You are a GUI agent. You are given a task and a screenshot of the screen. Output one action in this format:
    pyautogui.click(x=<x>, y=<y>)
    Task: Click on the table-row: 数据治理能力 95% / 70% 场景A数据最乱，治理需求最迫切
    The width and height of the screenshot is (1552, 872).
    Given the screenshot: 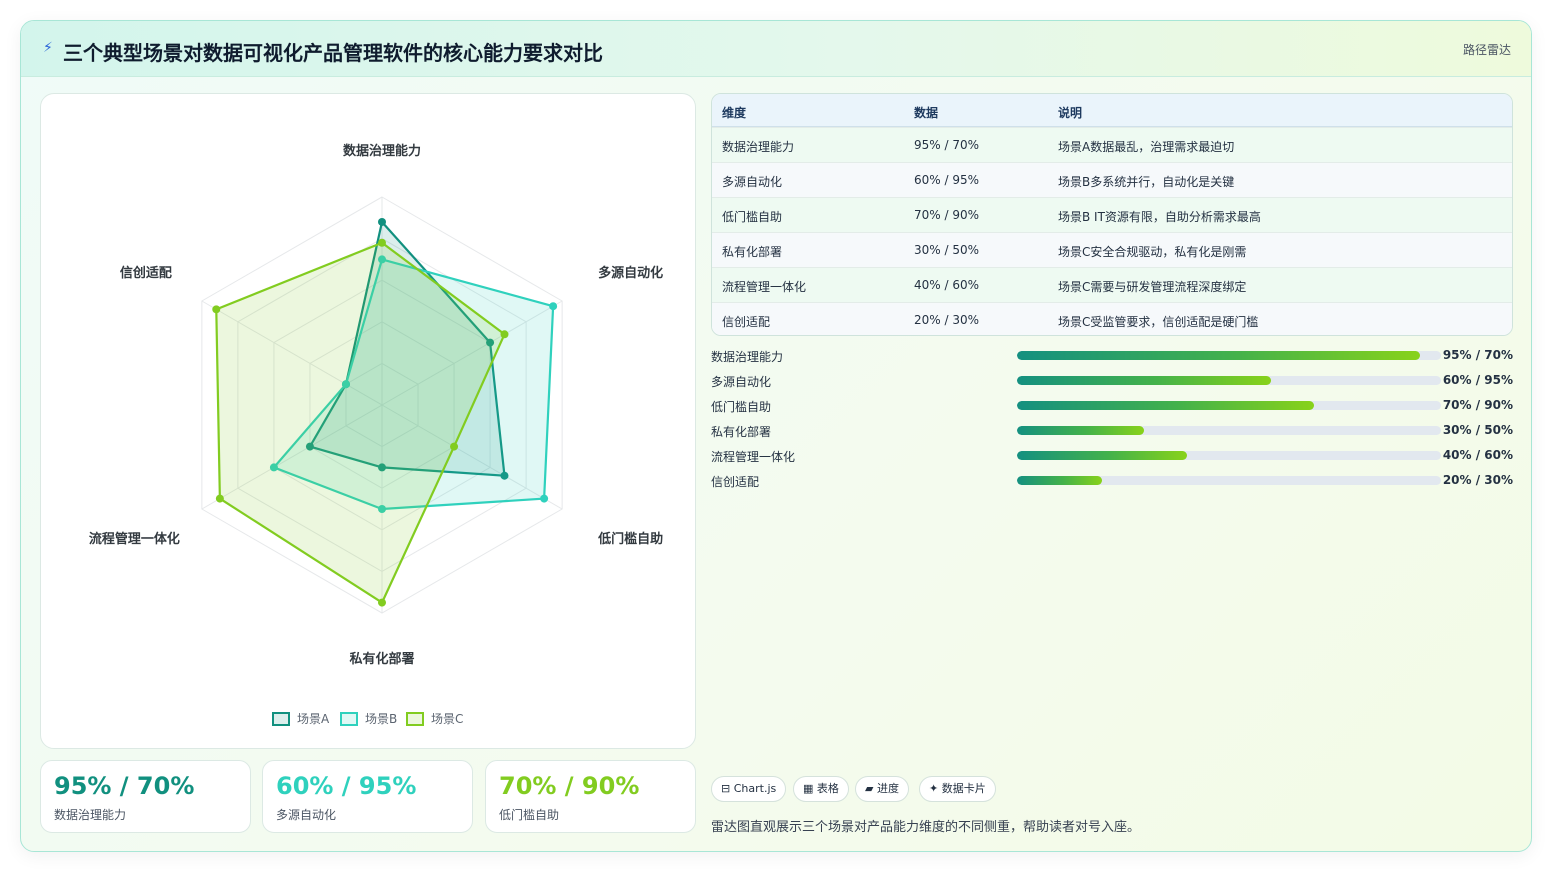 What is the action you would take?
    pyautogui.click(x=1112, y=144)
    